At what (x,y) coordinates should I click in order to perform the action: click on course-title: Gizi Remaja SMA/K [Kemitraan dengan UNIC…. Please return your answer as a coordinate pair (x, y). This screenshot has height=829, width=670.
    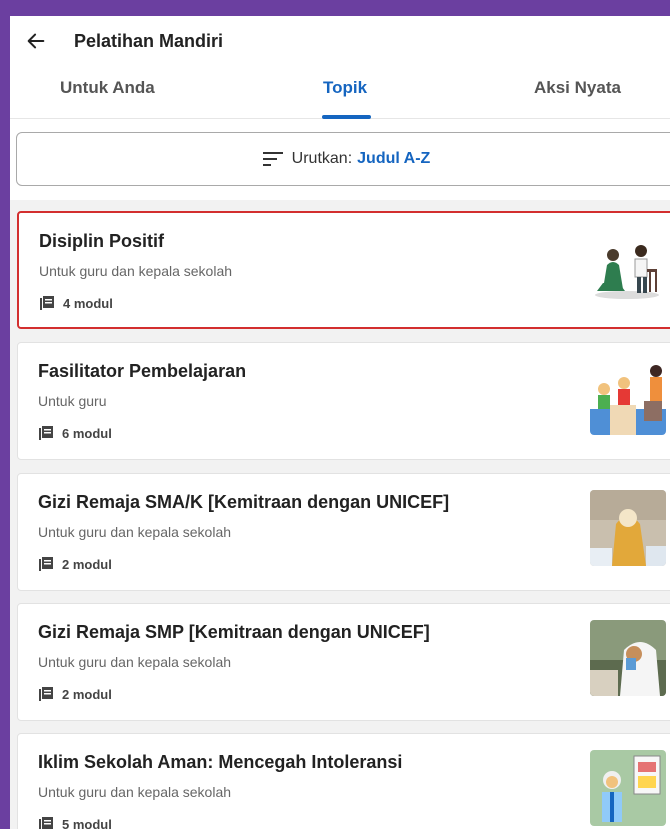
    Looking at the image, I should click on (244, 502).